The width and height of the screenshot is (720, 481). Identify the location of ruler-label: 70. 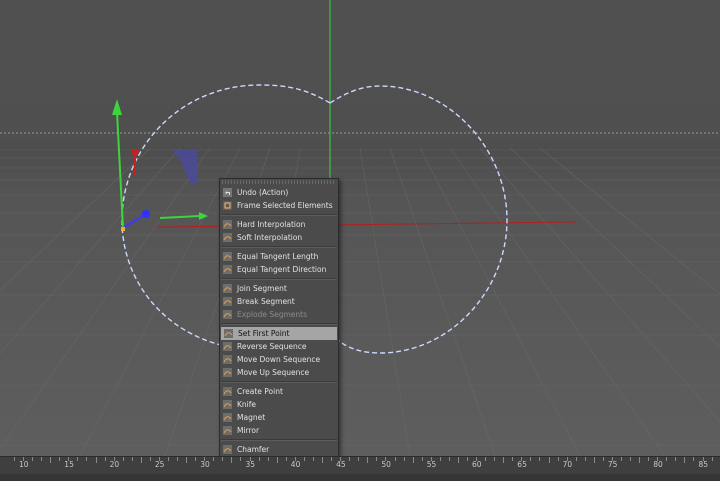
(567, 464).